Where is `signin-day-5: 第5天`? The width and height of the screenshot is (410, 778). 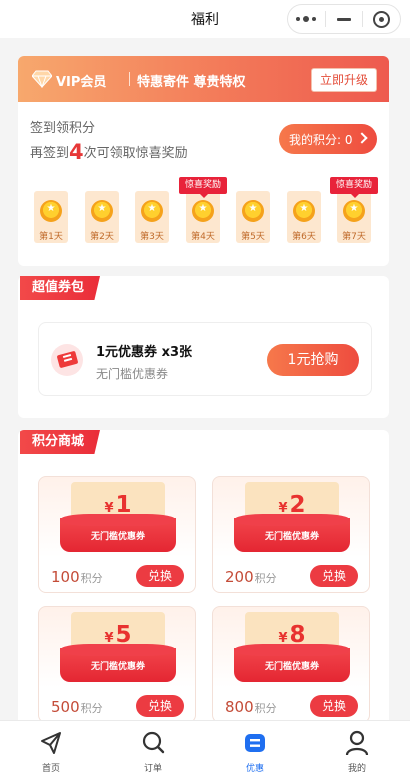 signin-day-5: 第5天 is located at coordinates (253, 217).